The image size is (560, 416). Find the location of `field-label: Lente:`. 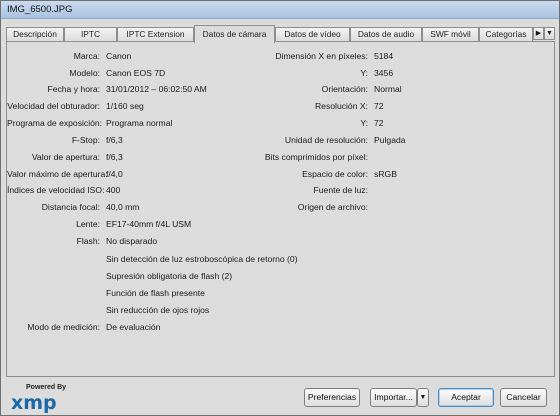

field-label: Lente: is located at coordinates (88, 224).